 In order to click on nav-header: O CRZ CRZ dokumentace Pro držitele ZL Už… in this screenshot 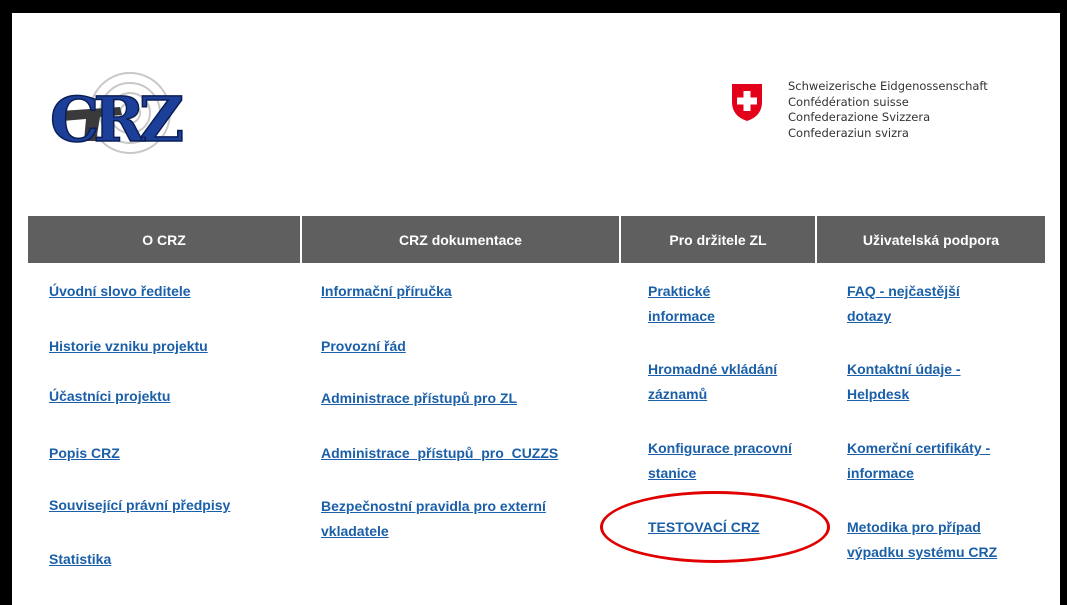, I will do `click(536, 239)`.